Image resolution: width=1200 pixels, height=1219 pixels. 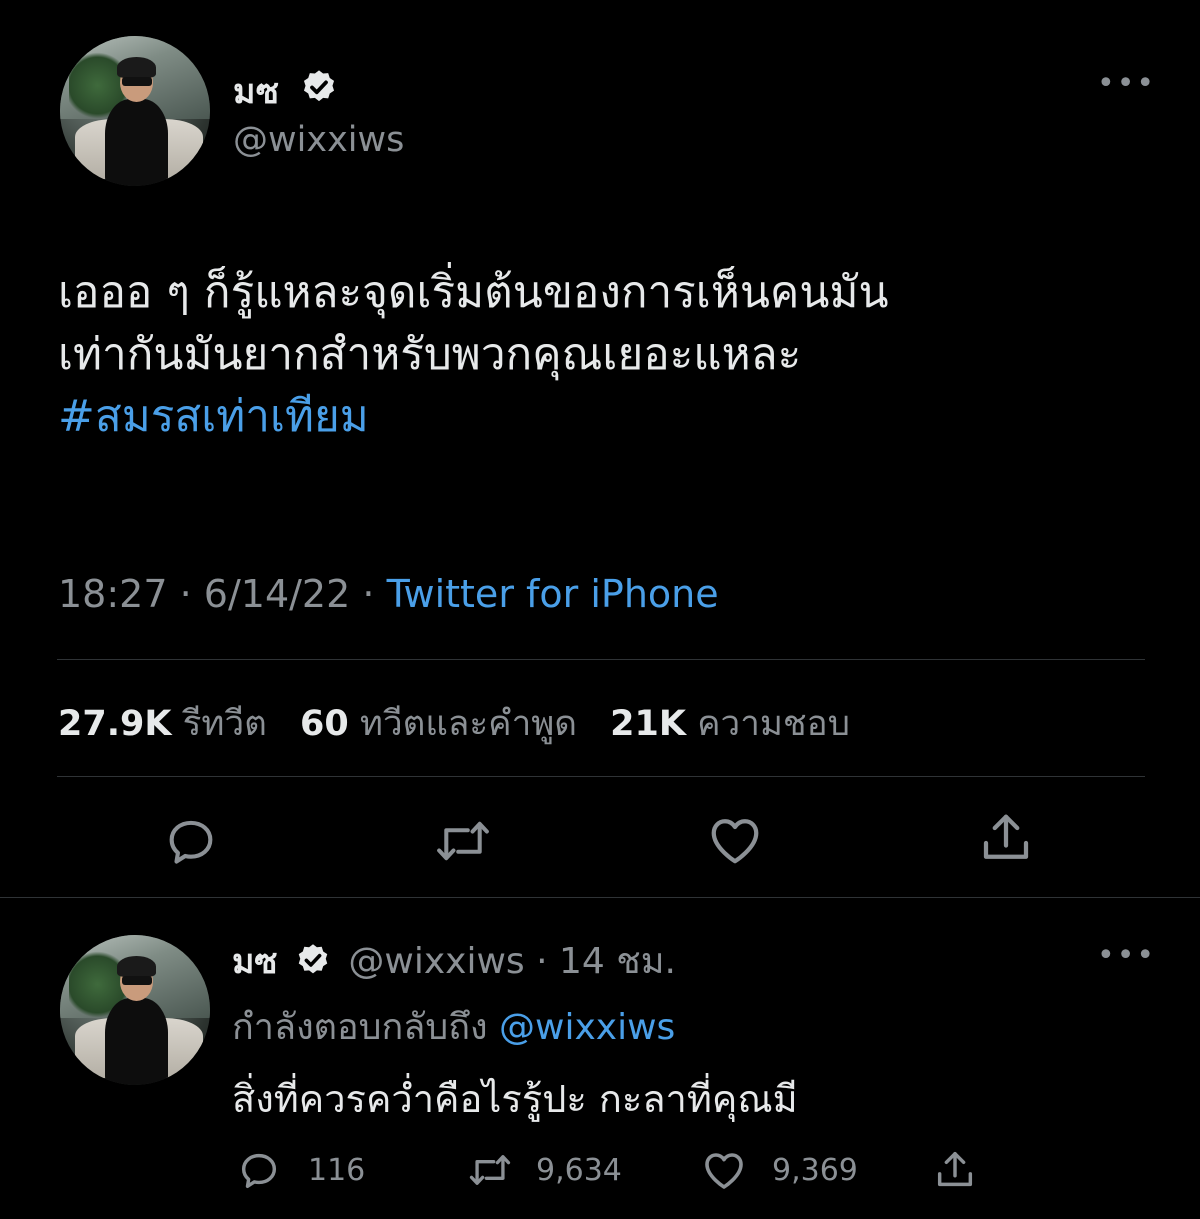 I want to click on replying-to-label: กำลังตอบกลับถึง, so click(x=360, y=1027).